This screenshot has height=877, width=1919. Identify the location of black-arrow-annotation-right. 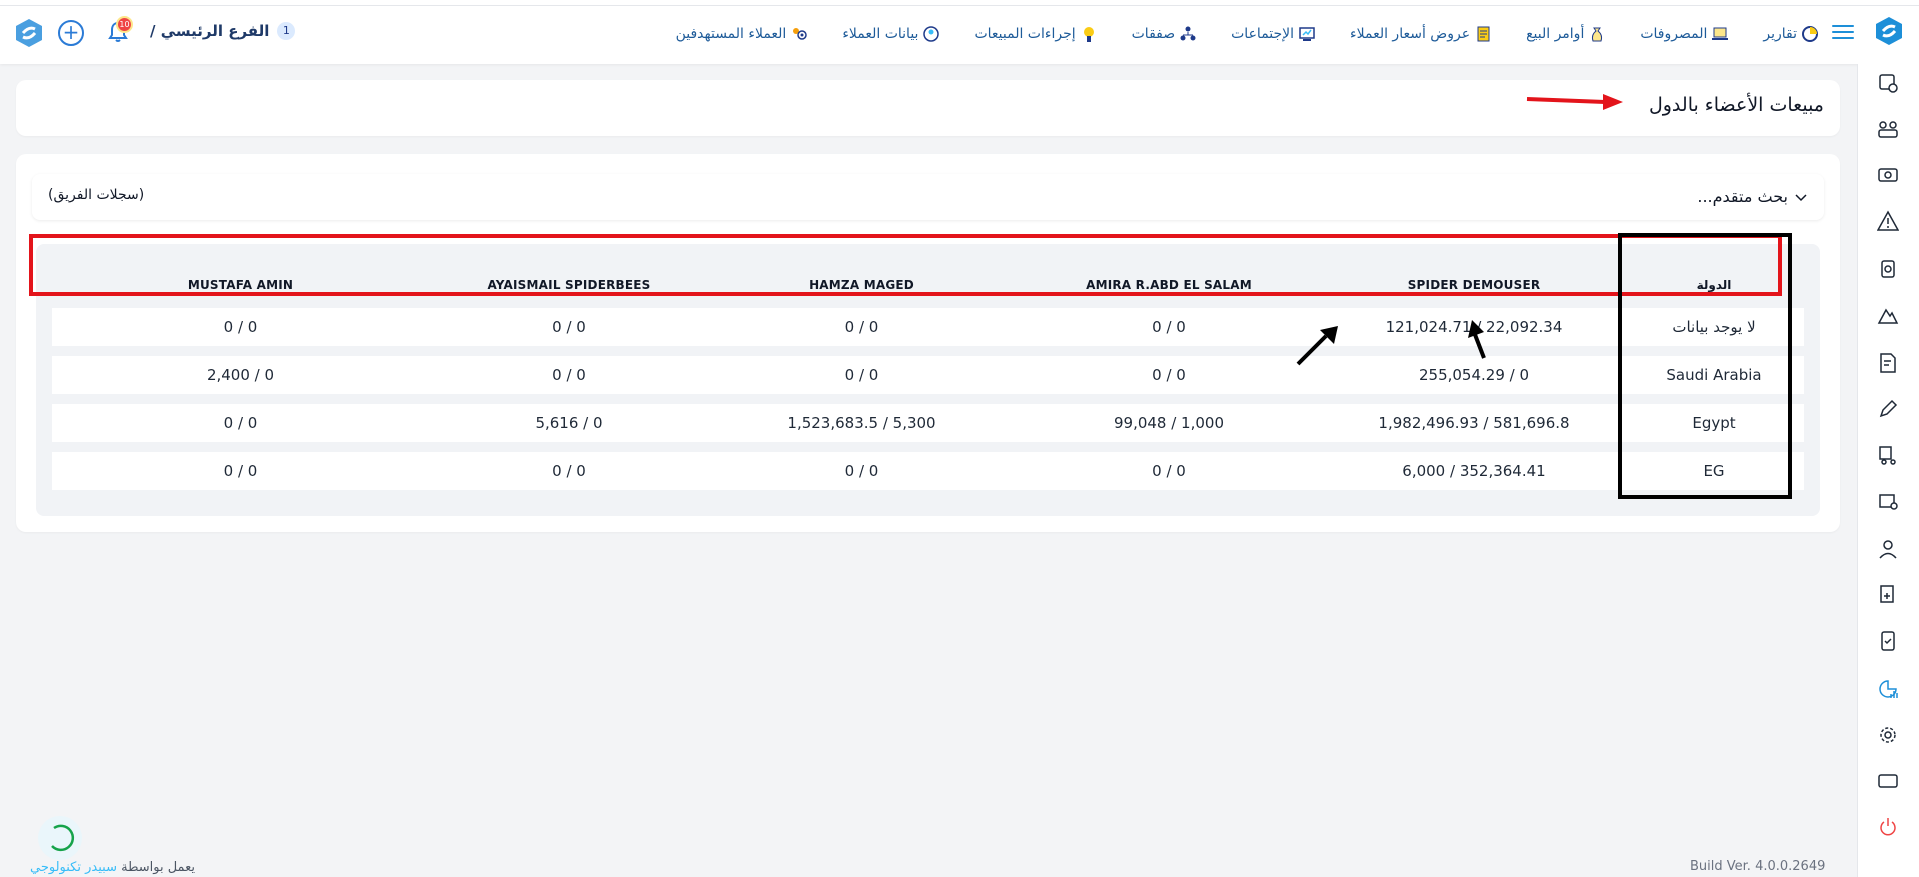
(1477, 339).